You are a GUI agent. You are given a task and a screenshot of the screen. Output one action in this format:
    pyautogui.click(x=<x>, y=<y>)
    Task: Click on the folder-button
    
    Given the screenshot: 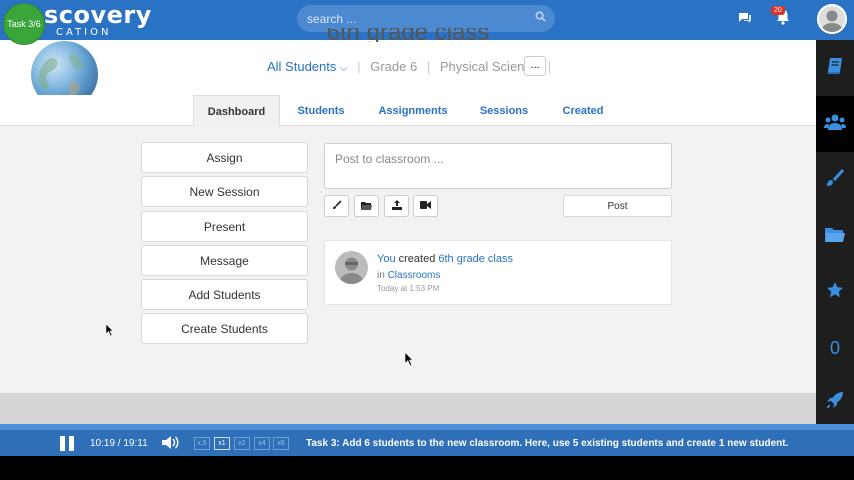 What is the action you would take?
    pyautogui.click(x=366, y=206)
    